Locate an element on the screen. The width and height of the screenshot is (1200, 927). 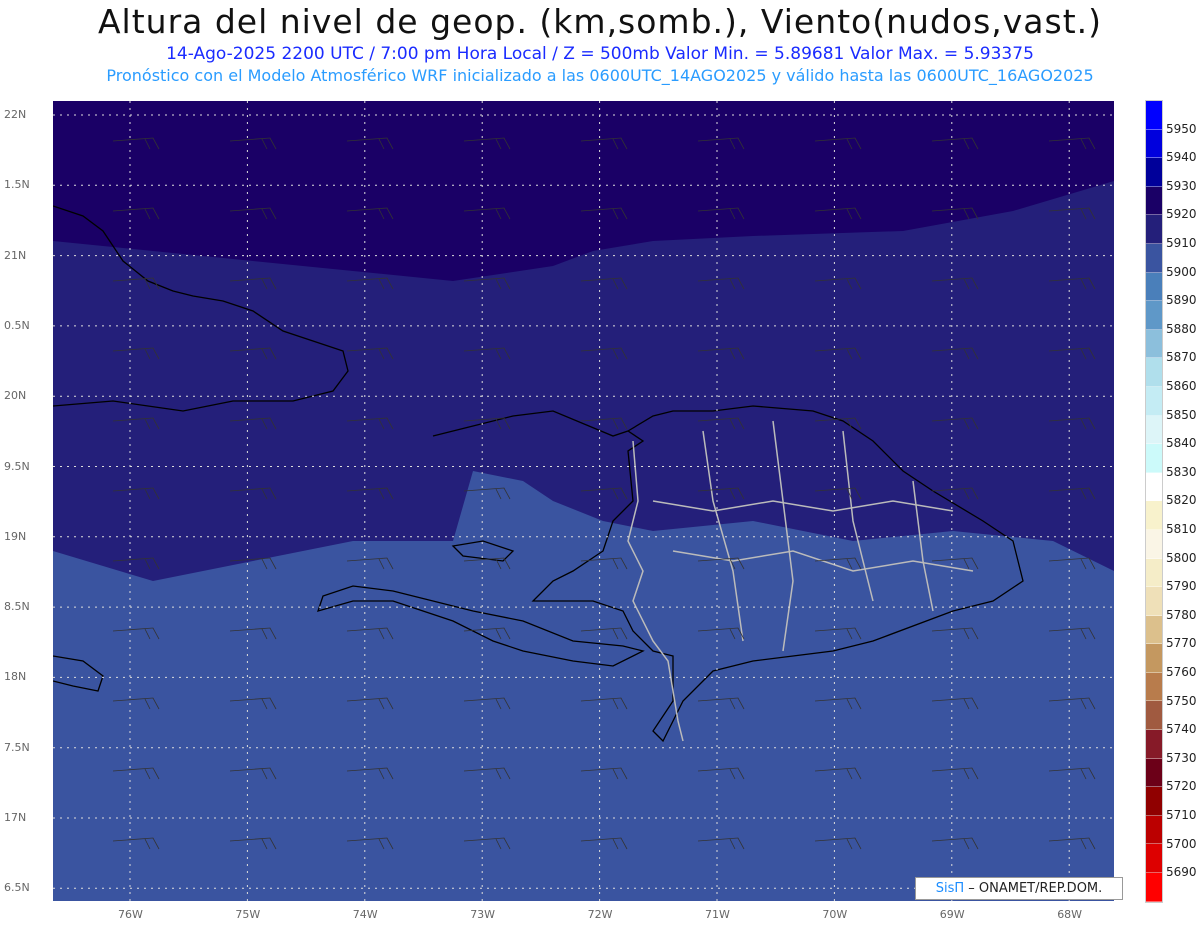
colorbar-label: 5870 is located at coordinates (1181, 357).